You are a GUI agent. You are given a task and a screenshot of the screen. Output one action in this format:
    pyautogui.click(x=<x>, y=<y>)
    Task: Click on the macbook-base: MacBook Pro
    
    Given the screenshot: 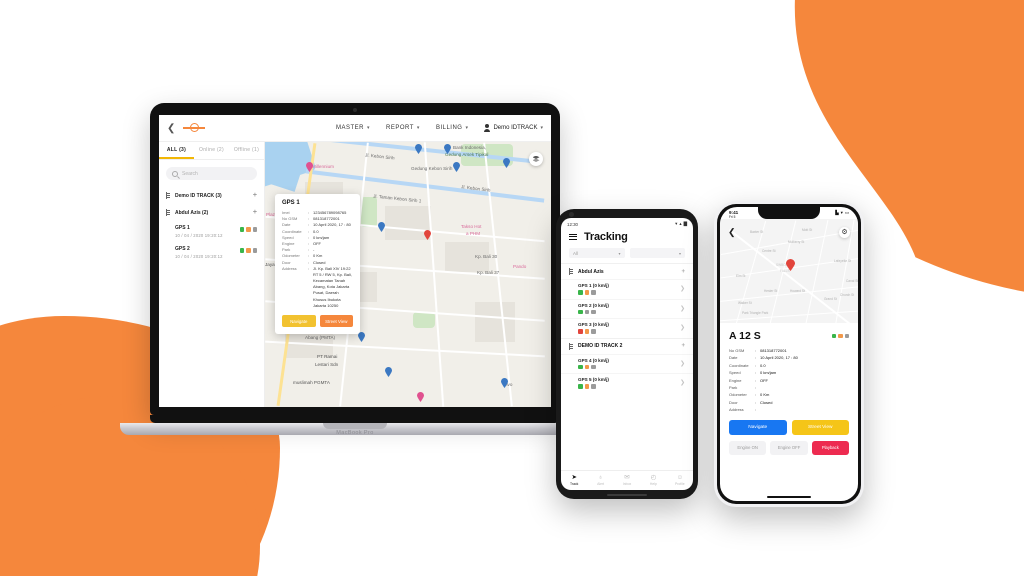 What is the action you would take?
    pyautogui.click(x=355, y=429)
    